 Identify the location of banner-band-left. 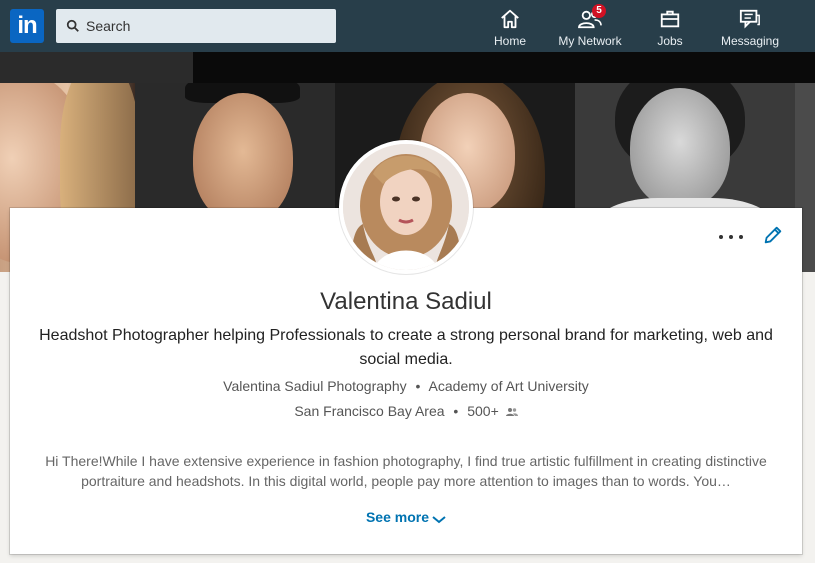
(96, 67).